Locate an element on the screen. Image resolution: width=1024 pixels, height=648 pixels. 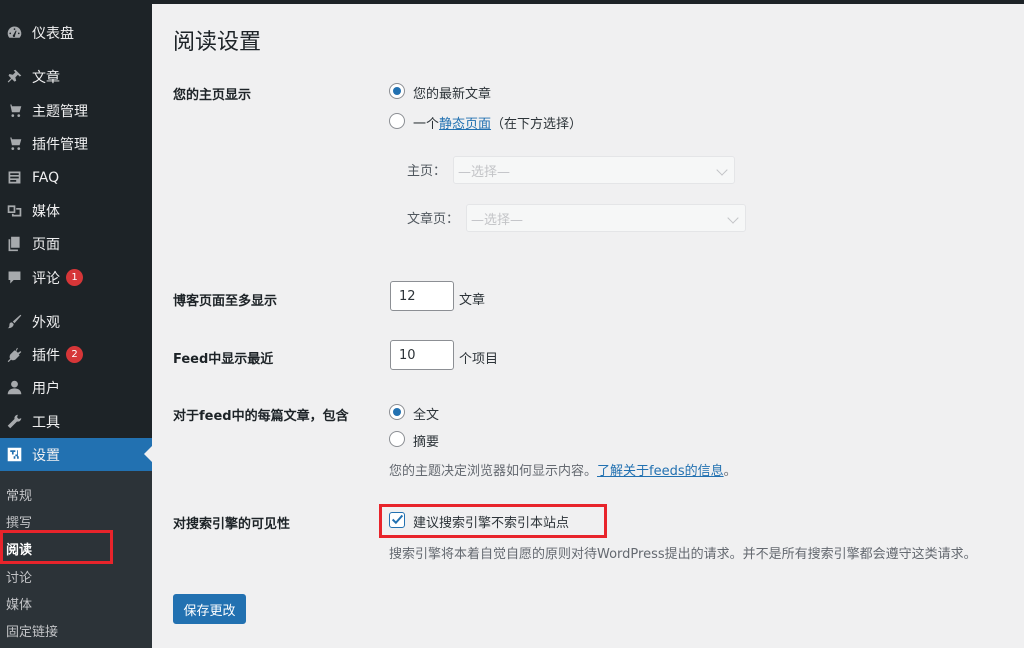
sidebar-item-plugins-manage: 插件管理 is located at coordinates (76, 143).